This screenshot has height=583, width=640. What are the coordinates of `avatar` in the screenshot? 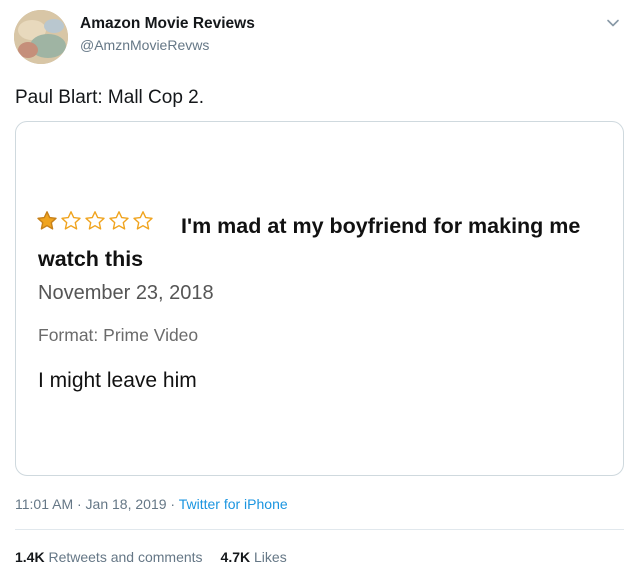 It's located at (41, 37).